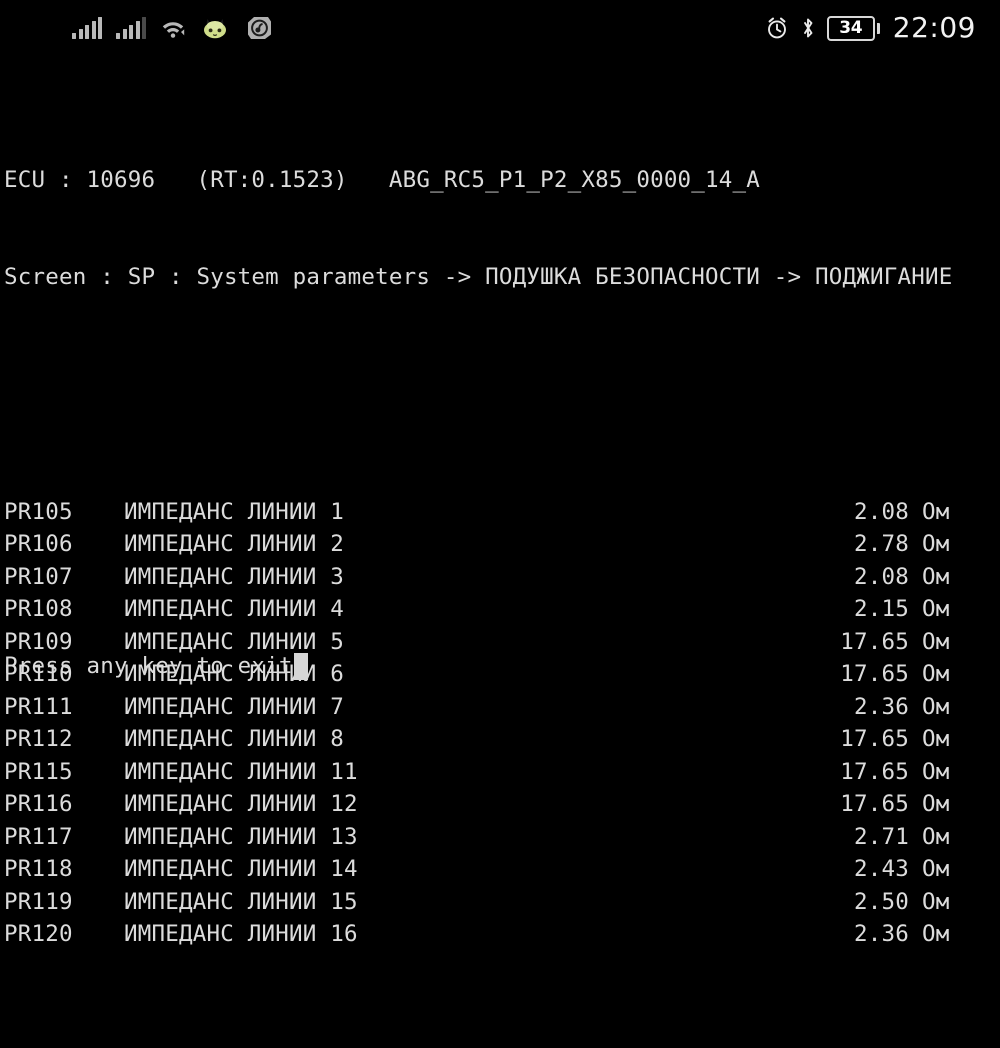 This screenshot has width=1000, height=1048. Describe the element at coordinates (502, 934) in the screenshot. I see `parameter-row: PR120 ИМПЕДАНС ЛИНИИ 16 2.36 Ом` at that location.